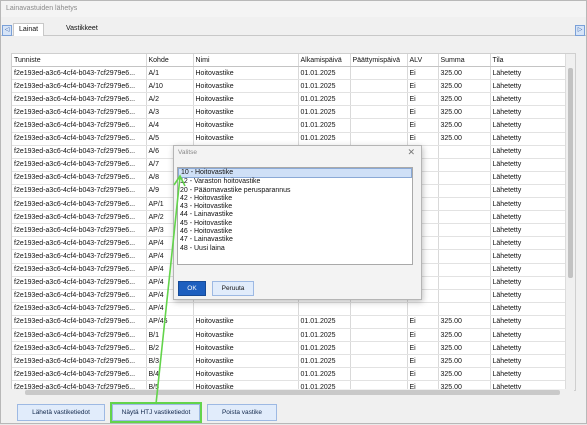  I want to click on scroll-thumb, so click(570, 173).